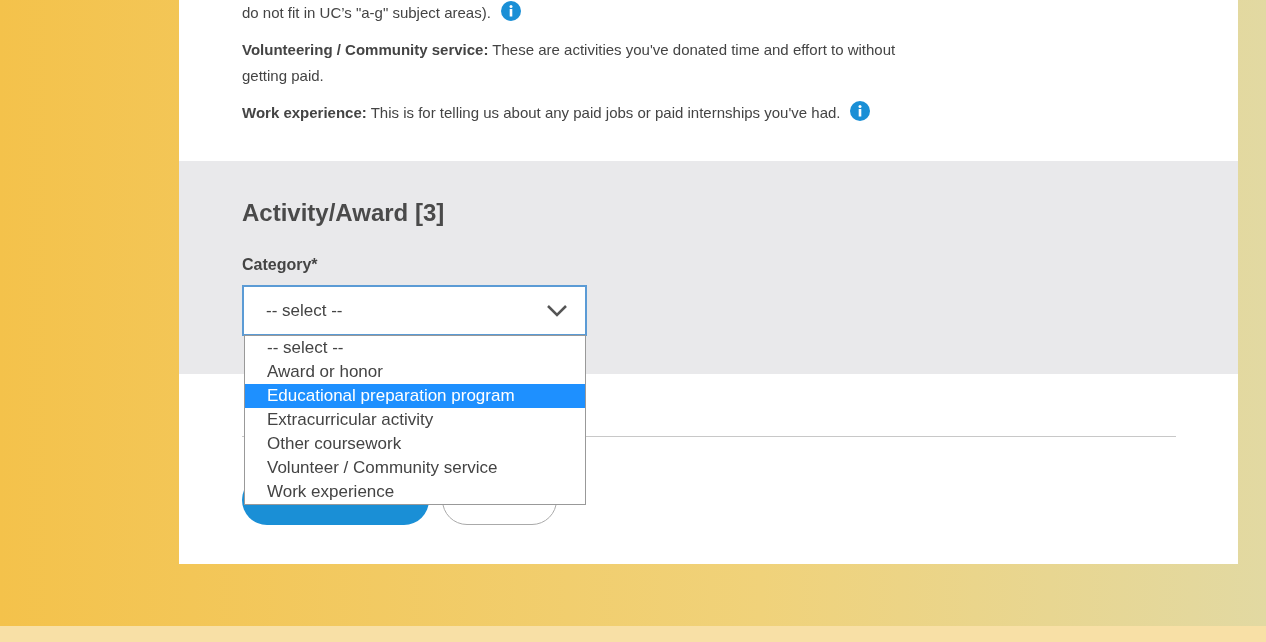  What do you see at coordinates (415, 372) in the screenshot?
I see `dropdown-option: Award or honor` at bounding box center [415, 372].